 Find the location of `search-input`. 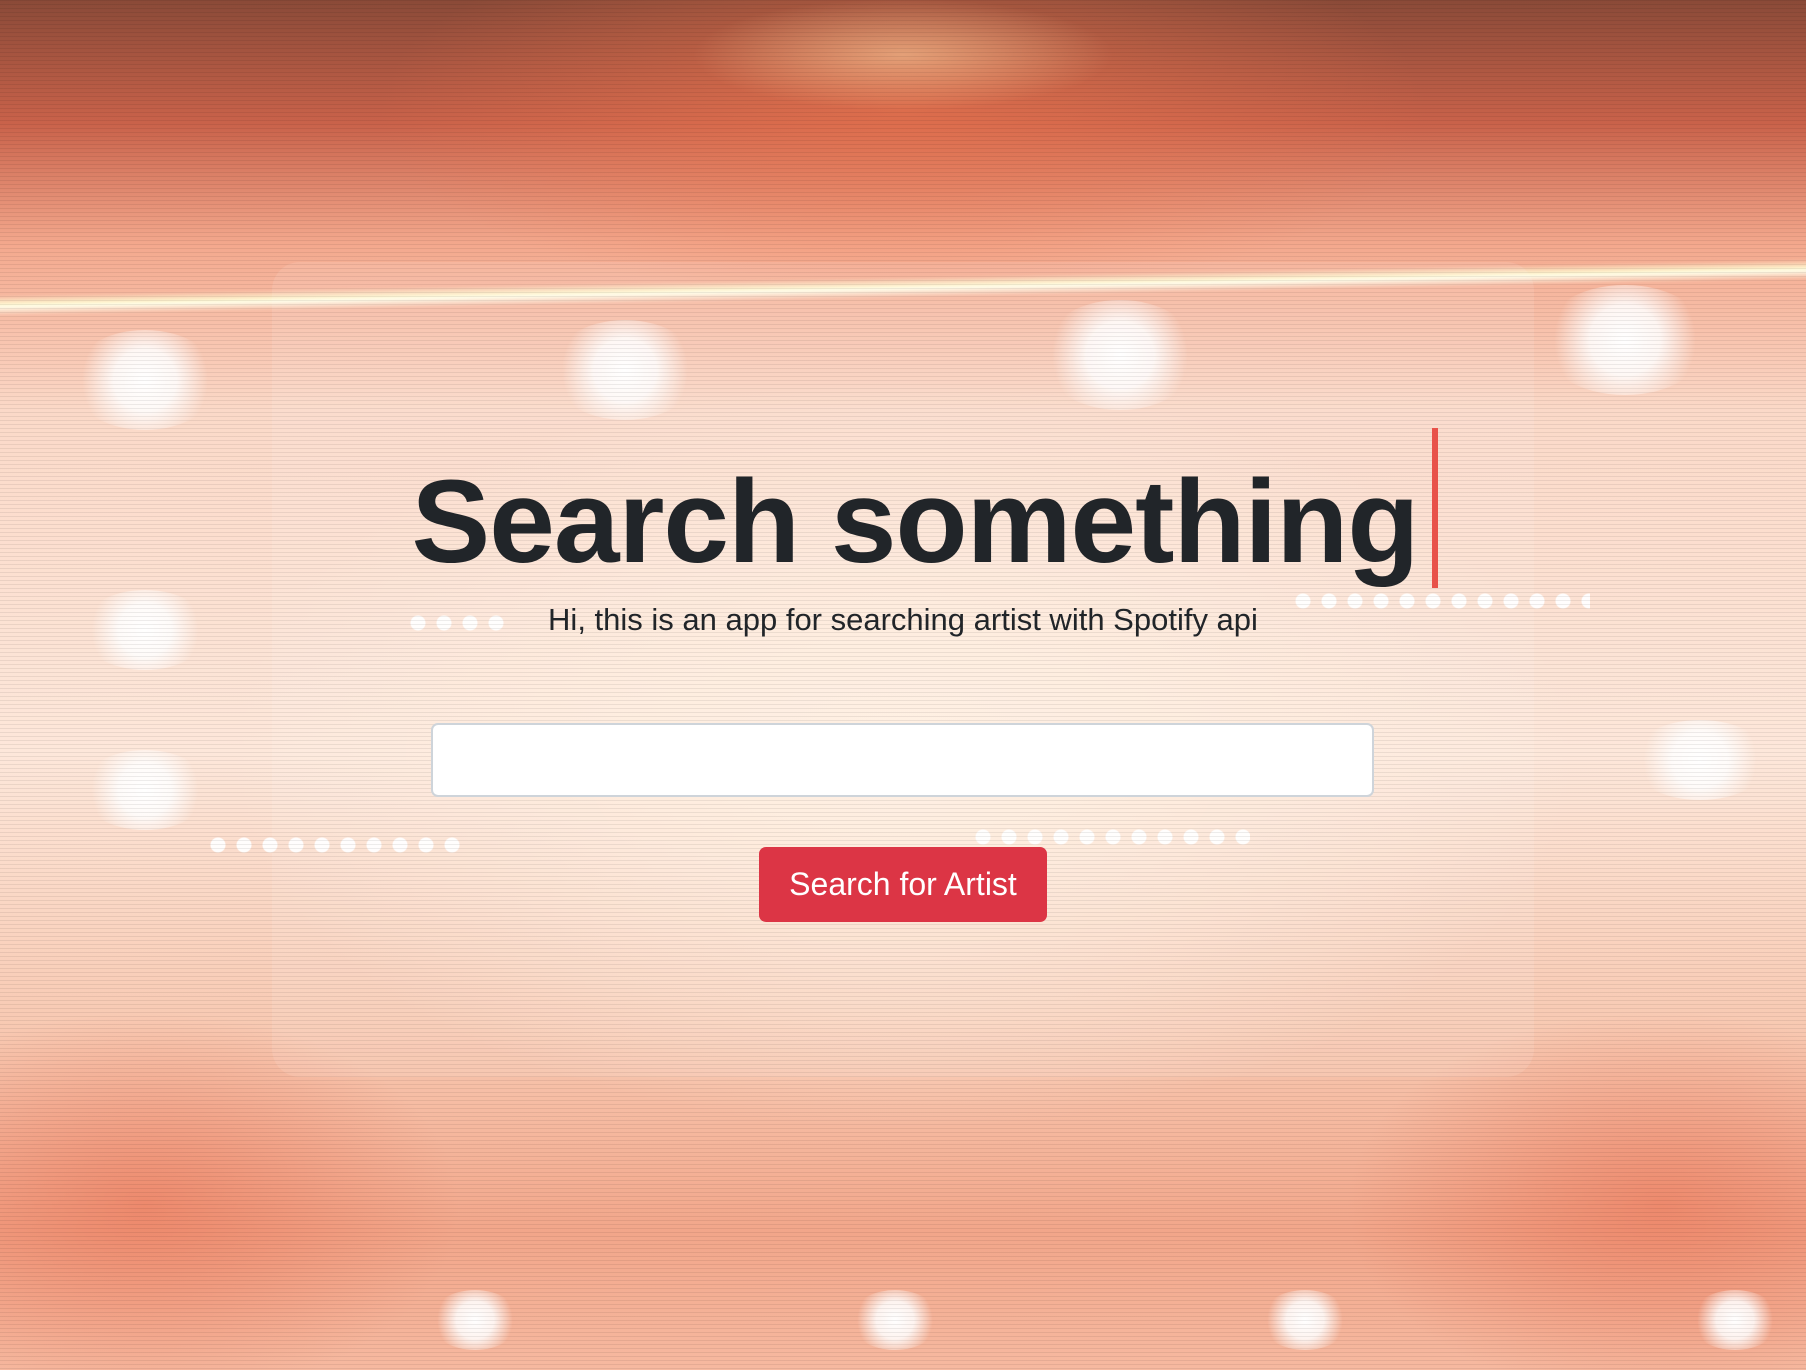

search-input is located at coordinates (902, 760).